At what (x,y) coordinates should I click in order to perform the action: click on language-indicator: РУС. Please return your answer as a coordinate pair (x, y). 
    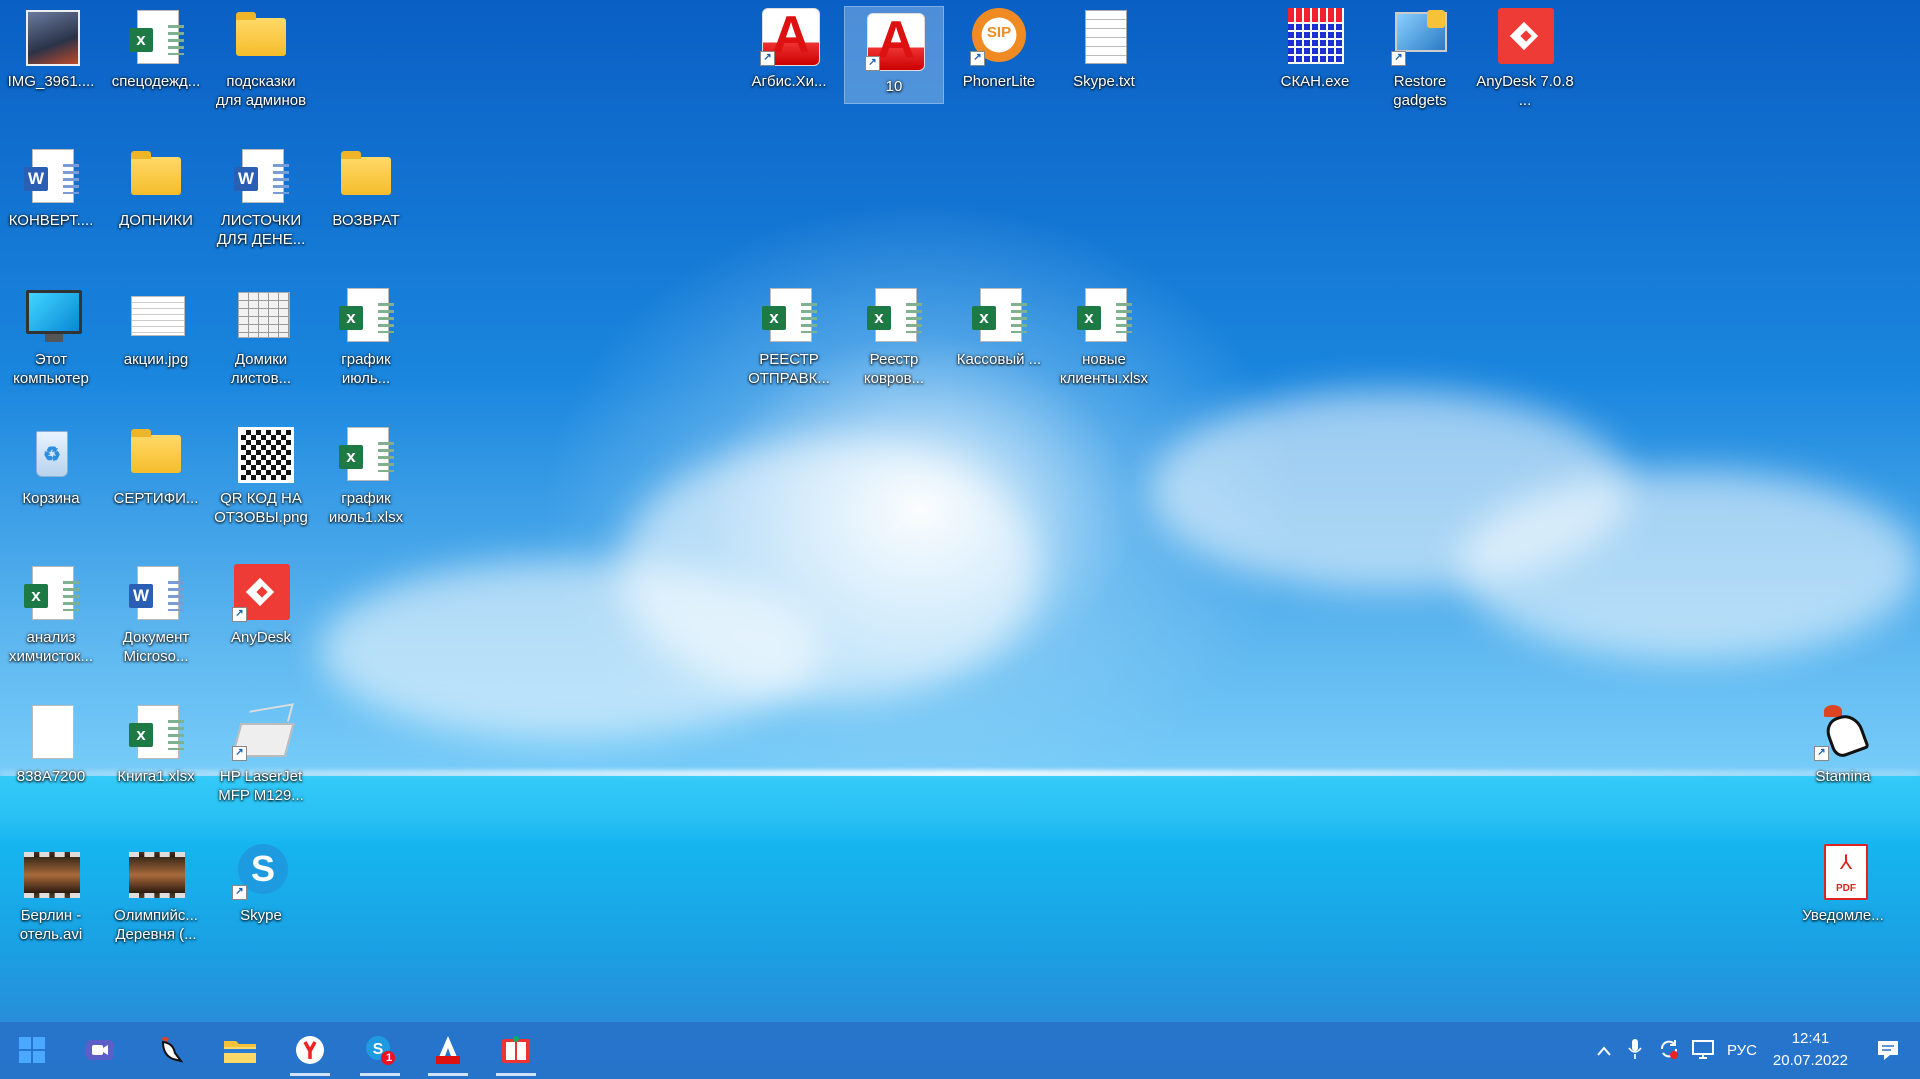
    Looking at the image, I should click on (1742, 1050).